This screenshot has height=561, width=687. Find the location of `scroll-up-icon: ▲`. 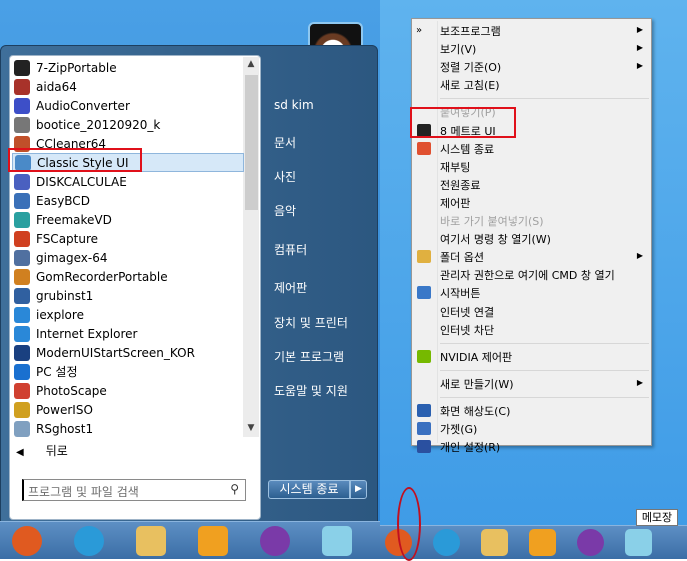

scroll-up-icon: ▲ is located at coordinates (251, 64).